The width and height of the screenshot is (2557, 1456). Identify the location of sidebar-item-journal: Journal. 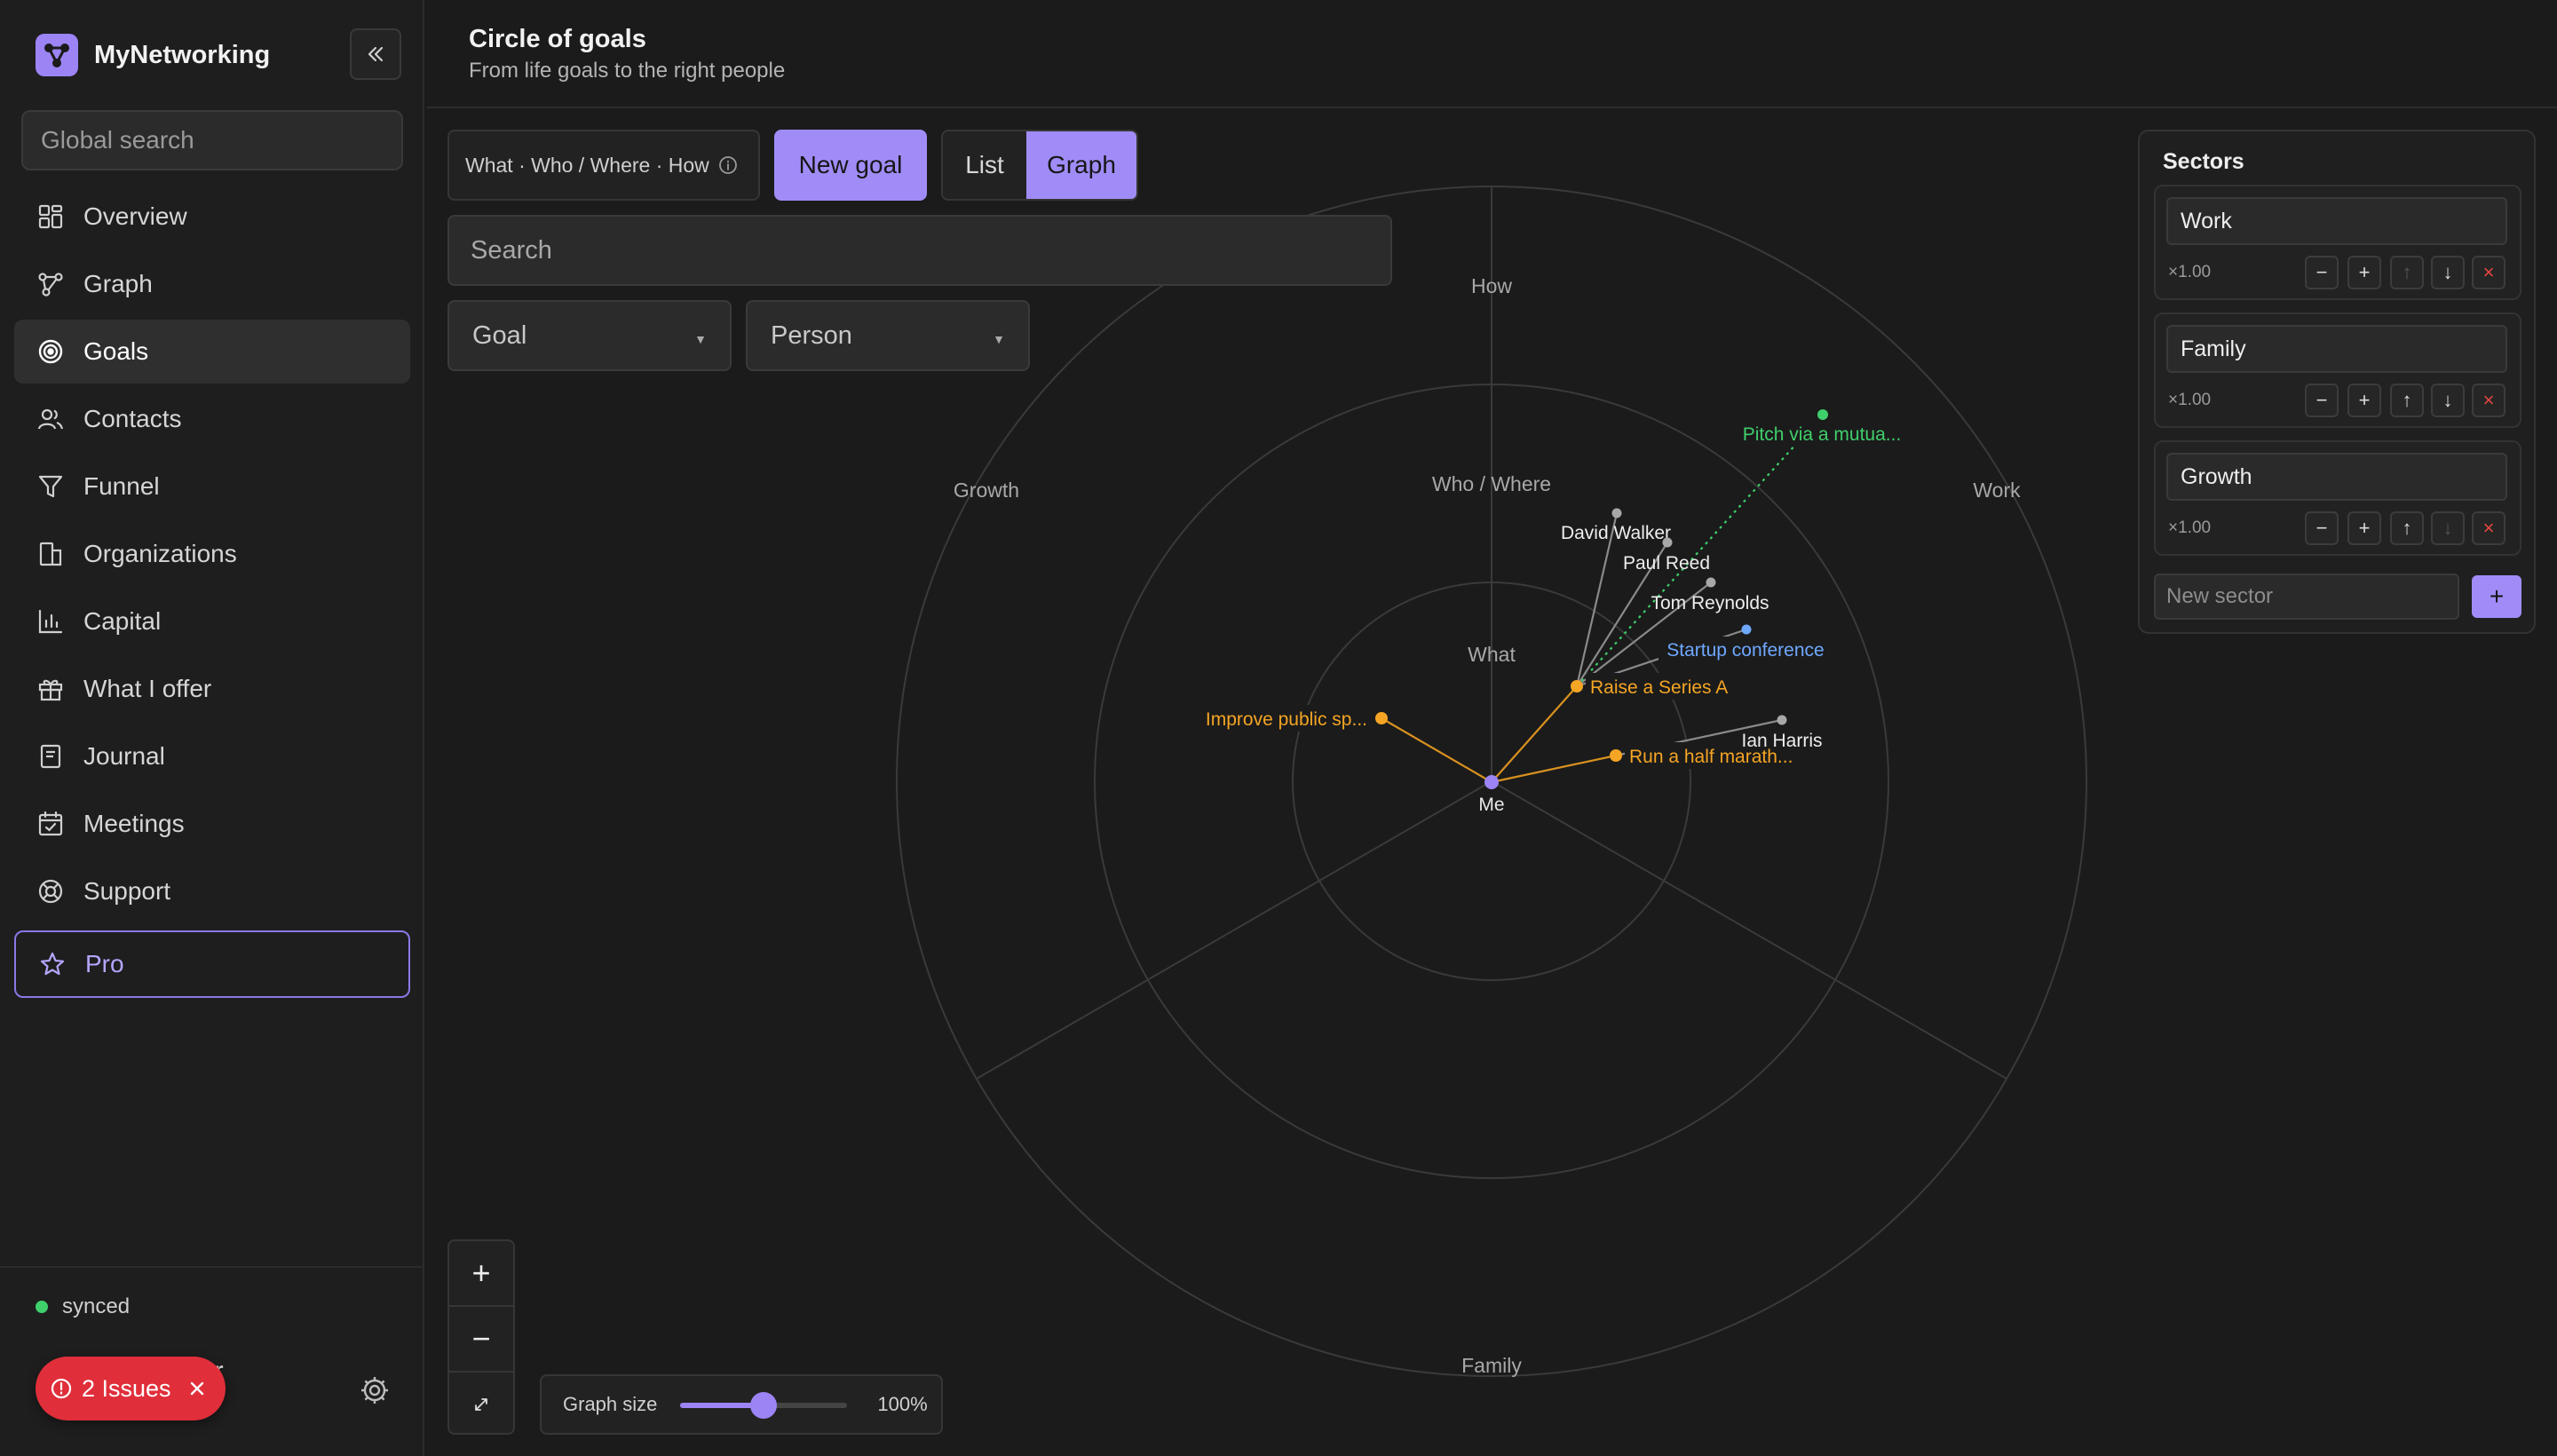
(212, 756).